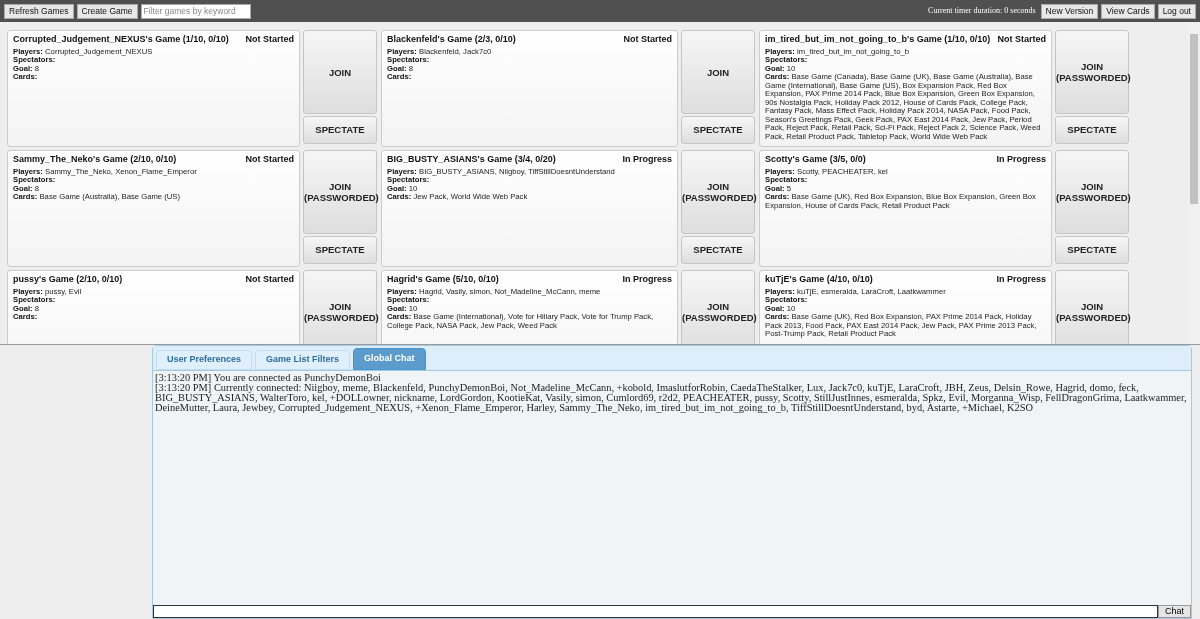 This screenshot has width=1200, height=619. Describe the element at coordinates (204, 360) in the screenshot. I see `tab: User Preferences` at that location.